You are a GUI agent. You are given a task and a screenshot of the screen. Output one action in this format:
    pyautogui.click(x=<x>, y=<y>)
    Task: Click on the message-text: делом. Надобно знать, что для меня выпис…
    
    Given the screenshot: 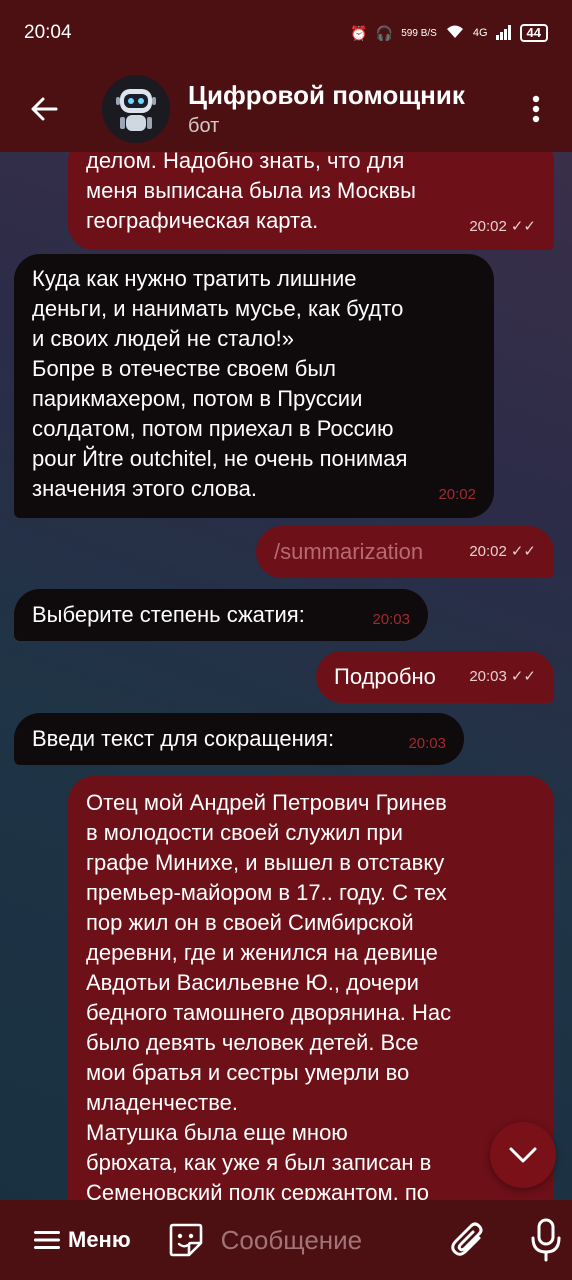 What is the action you would take?
    pyautogui.click(x=251, y=192)
    